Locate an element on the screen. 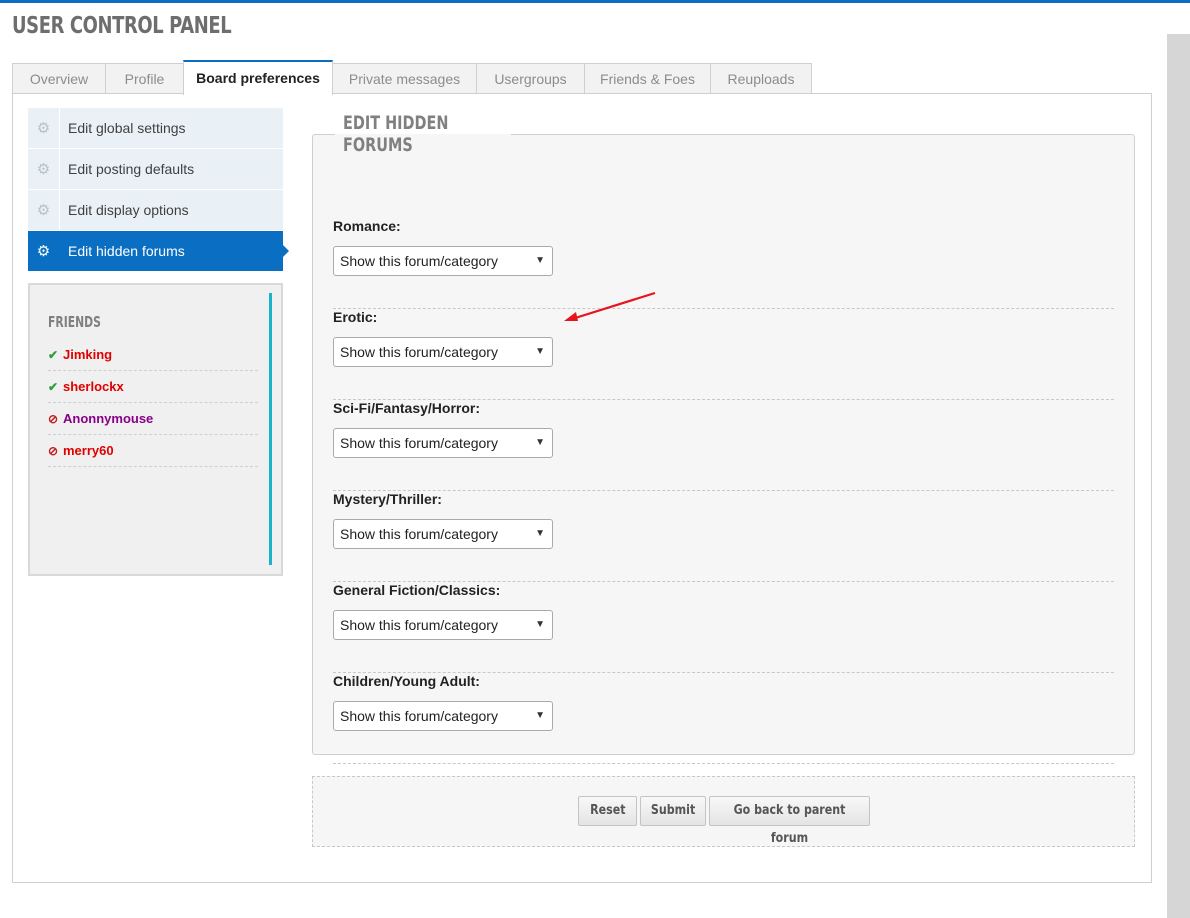 This screenshot has width=1190, height=918. friend-link-sherlockx: sherlockx is located at coordinates (93, 386).